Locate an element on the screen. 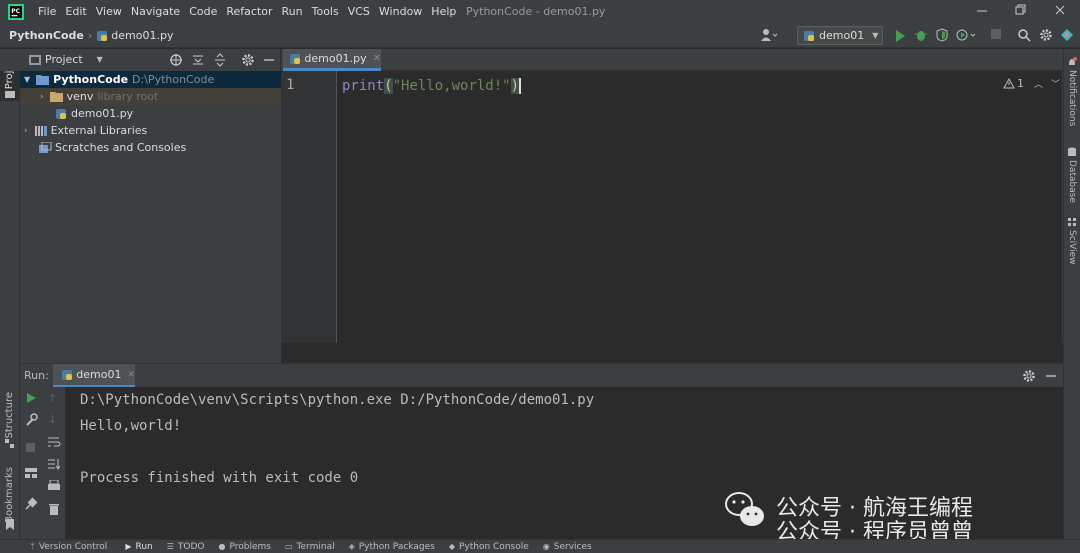 The height and width of the screenshot is (553, 1080). project-panel-title: Project is located at coordinates (64, 59).